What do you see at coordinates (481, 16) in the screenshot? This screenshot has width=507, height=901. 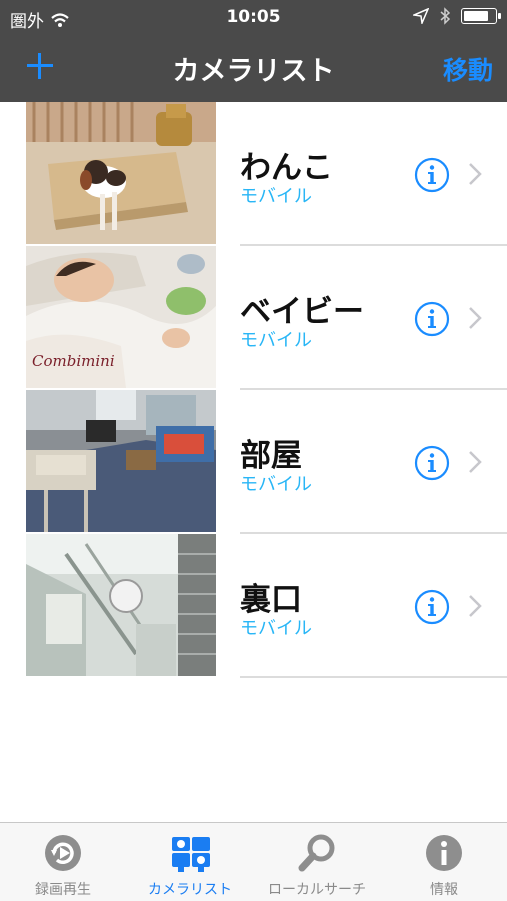 I see `battery-icon` at bounding box center [481, 16].